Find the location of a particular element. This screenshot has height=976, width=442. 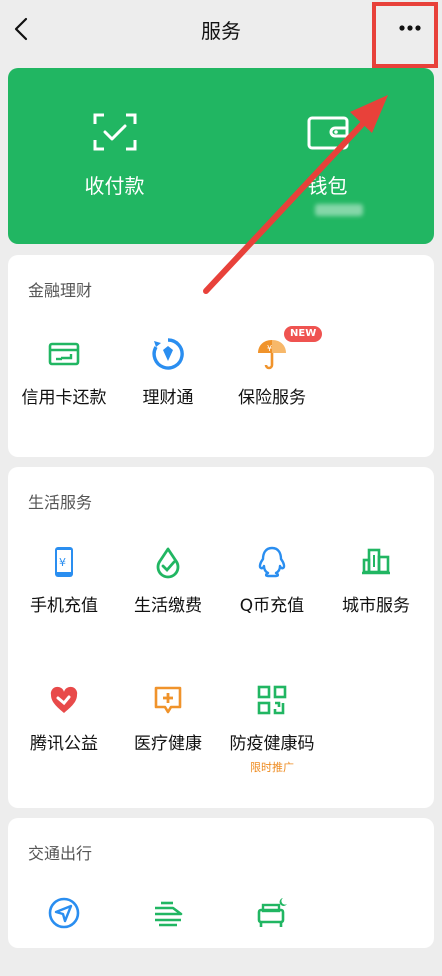

hotel-icon is located at coordinates (272, 912).